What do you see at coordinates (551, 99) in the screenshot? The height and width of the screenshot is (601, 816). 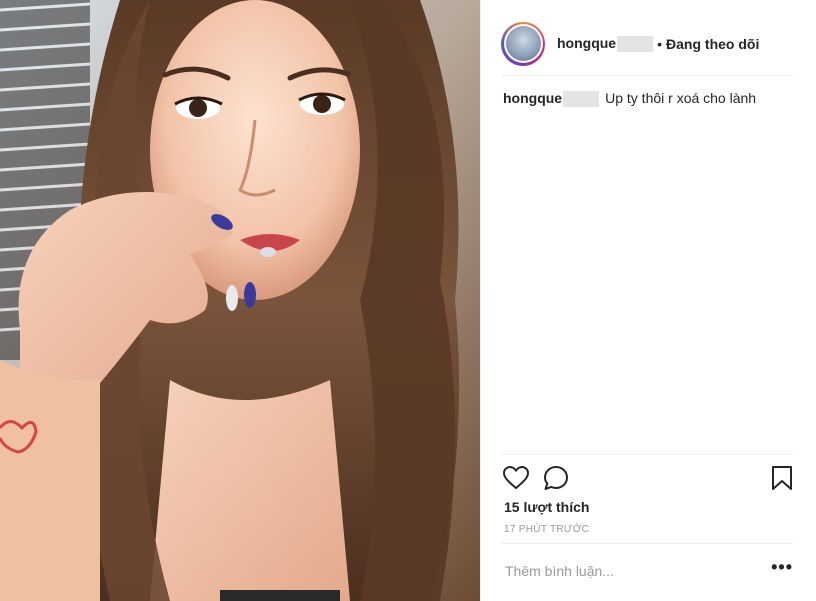 I see `caption-username: hongque` at bounding box center [551, 99].